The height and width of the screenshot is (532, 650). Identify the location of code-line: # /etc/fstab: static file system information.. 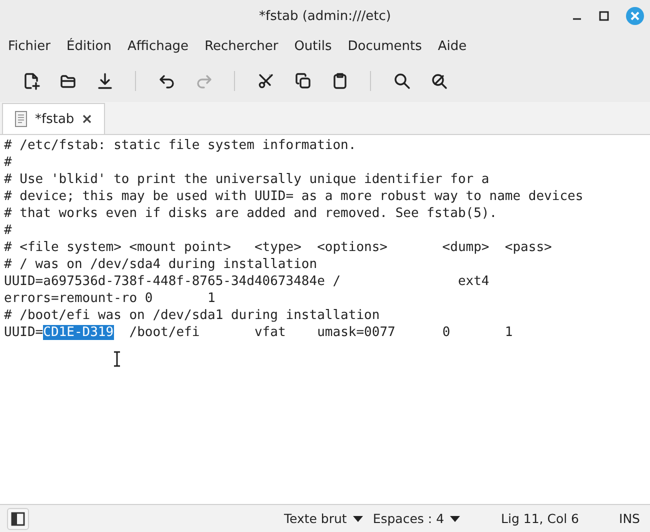
(181, 145).